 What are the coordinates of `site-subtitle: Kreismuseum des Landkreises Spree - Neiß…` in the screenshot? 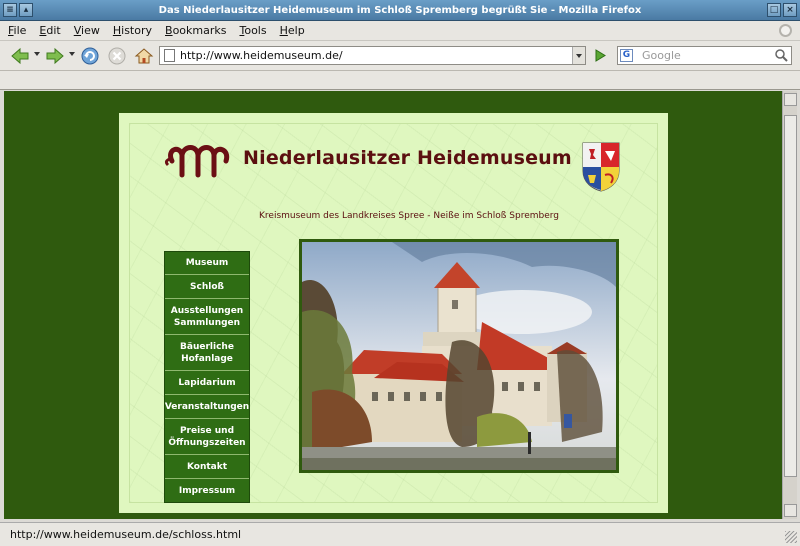 It's located at (409, 216).